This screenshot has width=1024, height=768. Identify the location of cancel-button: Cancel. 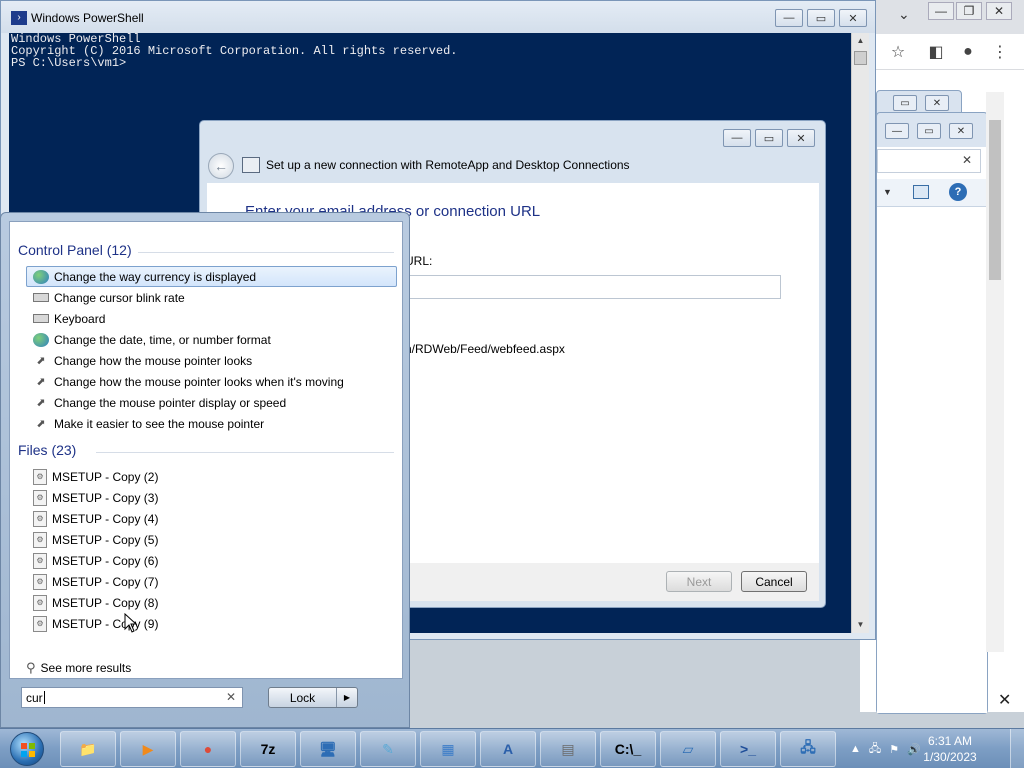
(774, 581).